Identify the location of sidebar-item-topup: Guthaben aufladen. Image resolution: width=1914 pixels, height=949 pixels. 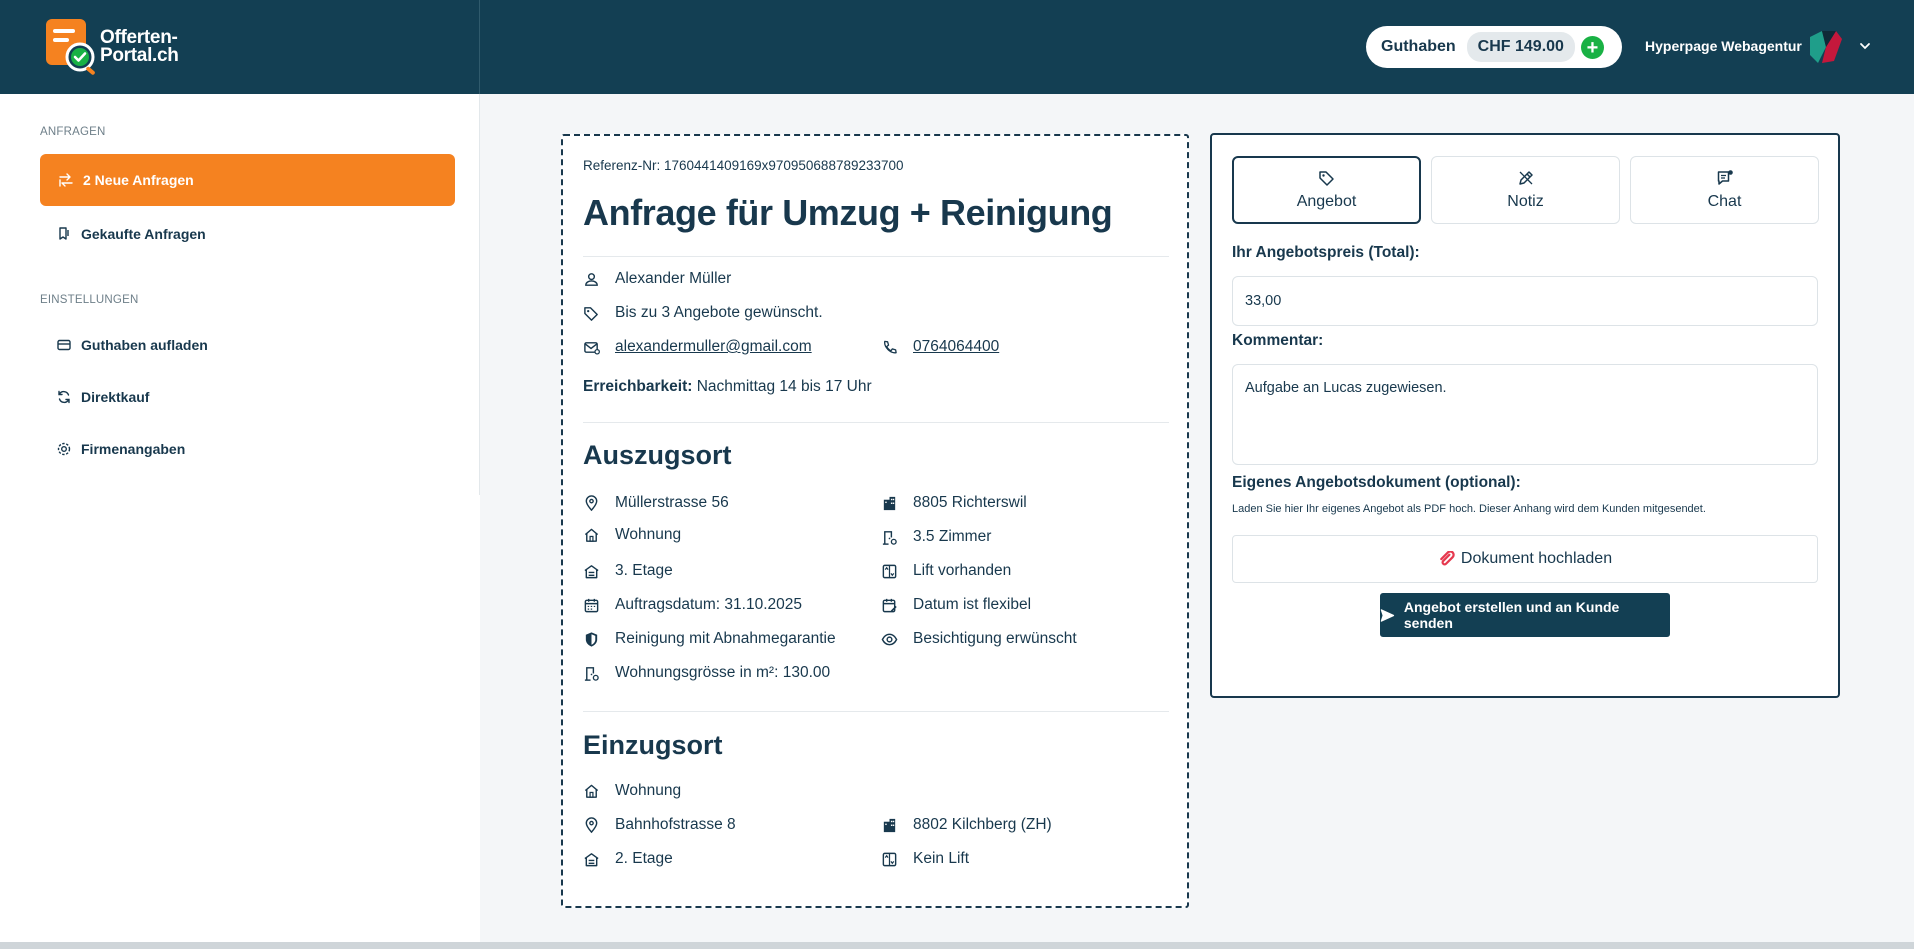
(247, 345).